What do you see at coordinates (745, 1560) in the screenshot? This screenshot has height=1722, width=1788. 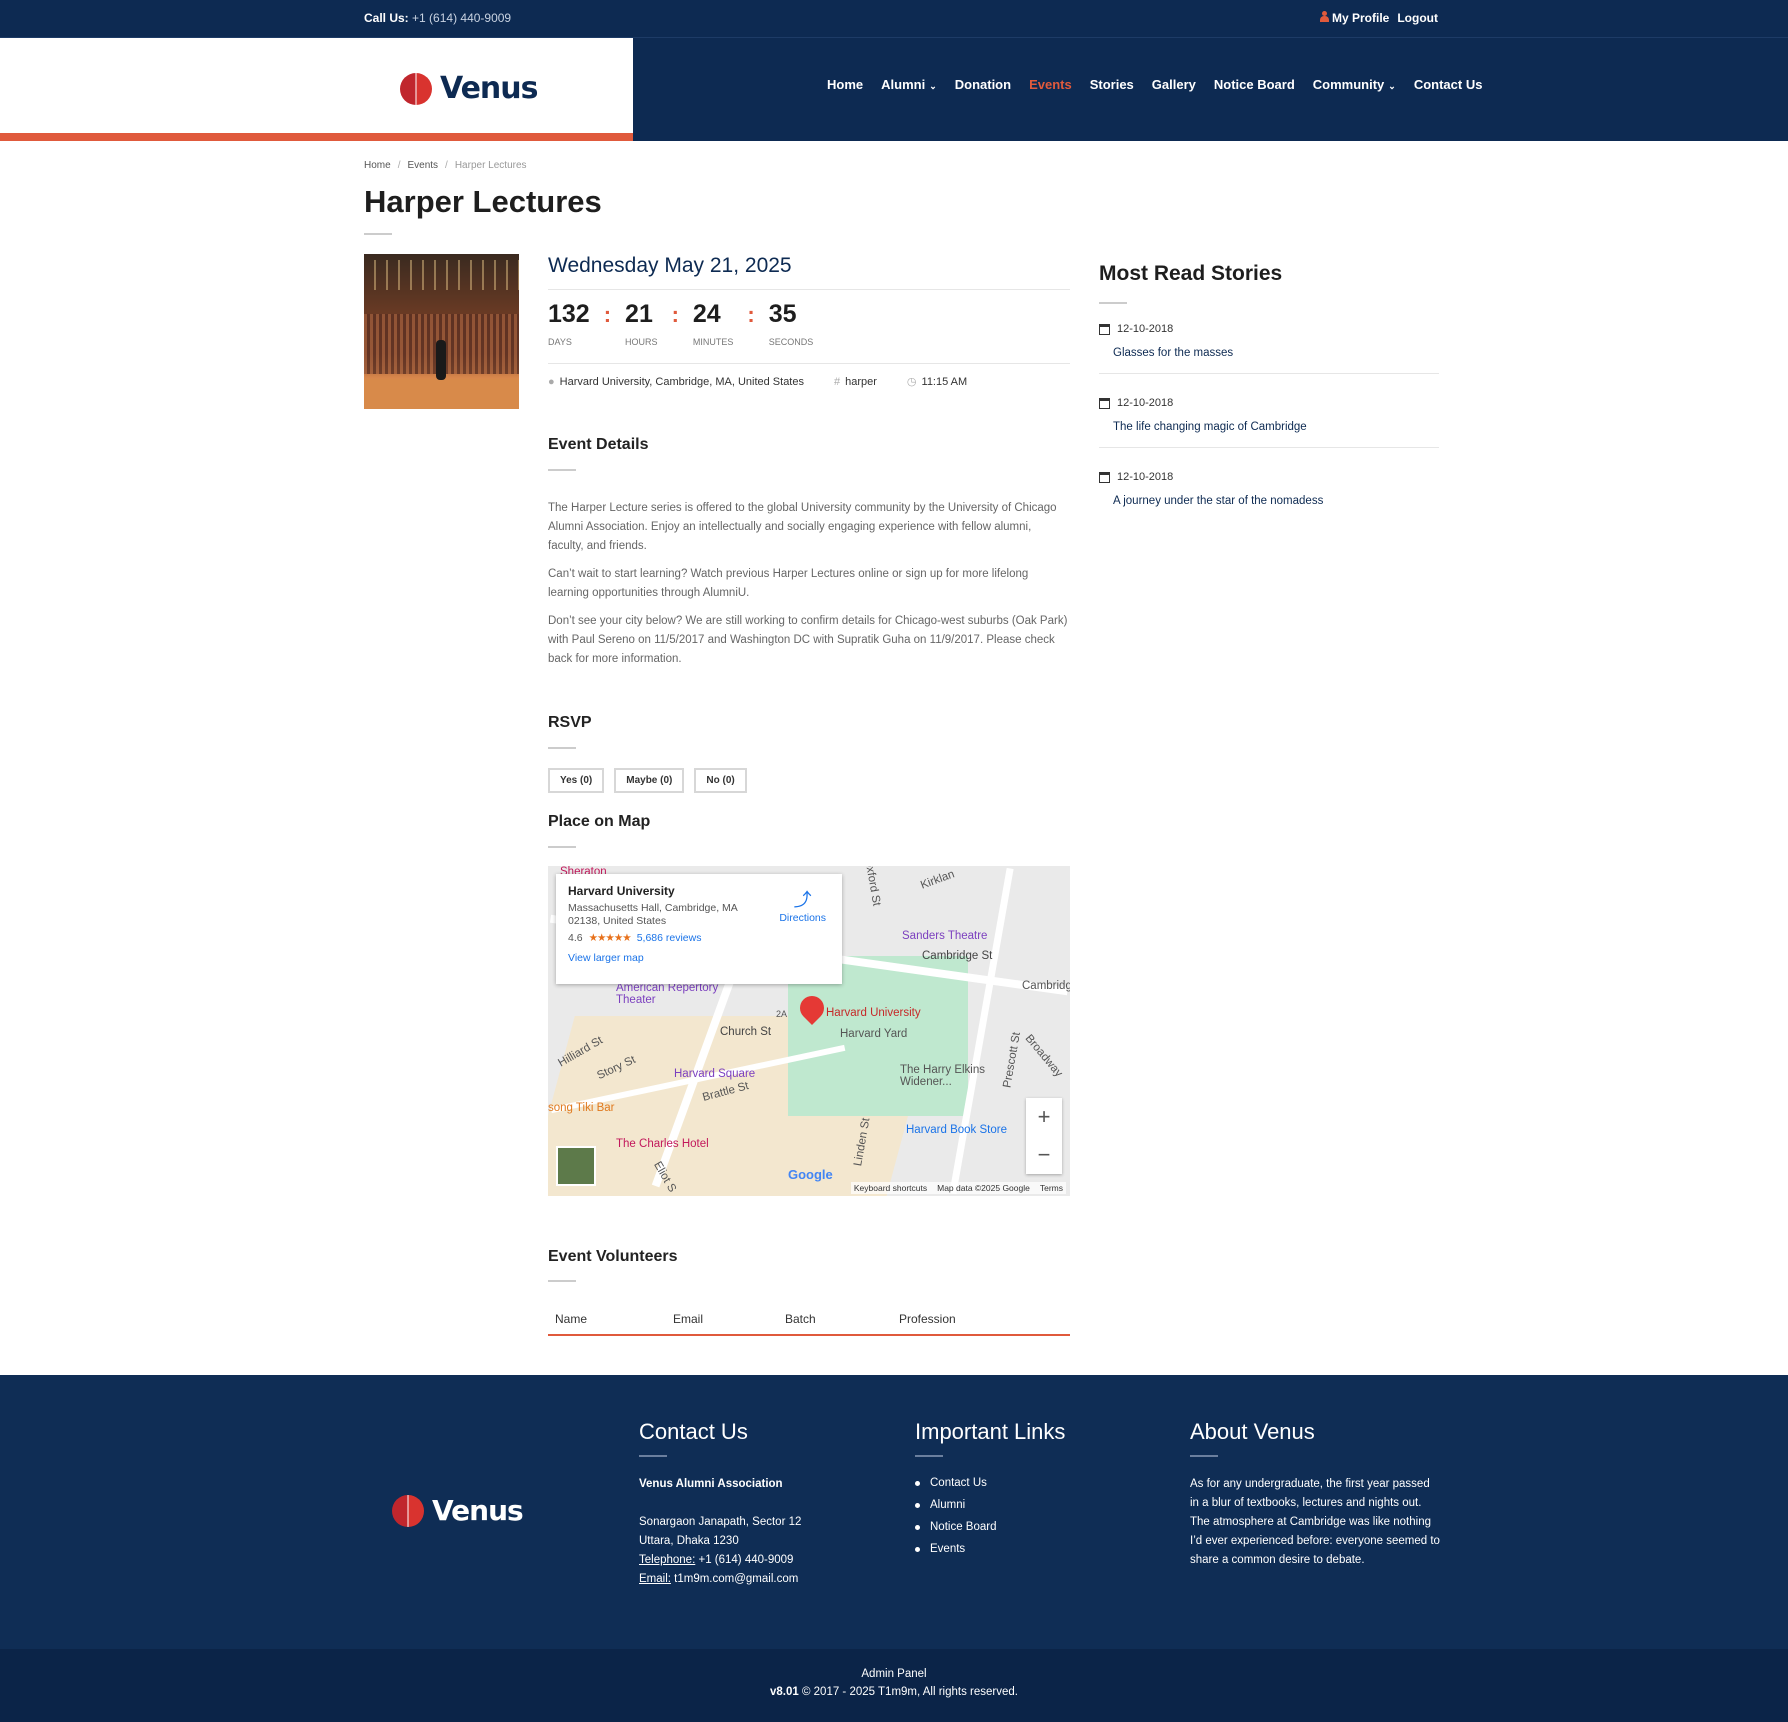 I see `footer-phone: +1 (614) 440-9009` at bounding box center [745, 1560].